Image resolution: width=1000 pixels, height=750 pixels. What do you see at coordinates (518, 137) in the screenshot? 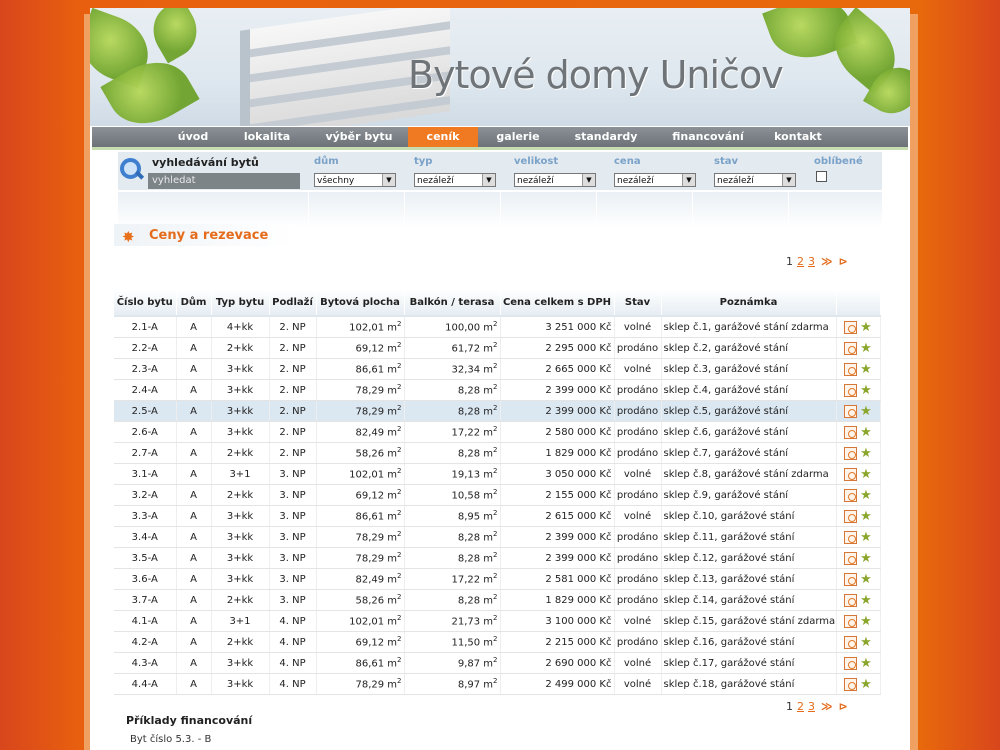
I see `nav-item-galerie: galerie` at bounding box center [518, 137].